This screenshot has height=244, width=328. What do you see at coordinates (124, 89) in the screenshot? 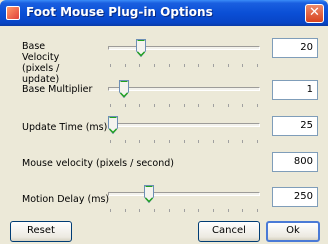
I see `base-multiplier-slider-thumb` at bounding box center [124, 89].